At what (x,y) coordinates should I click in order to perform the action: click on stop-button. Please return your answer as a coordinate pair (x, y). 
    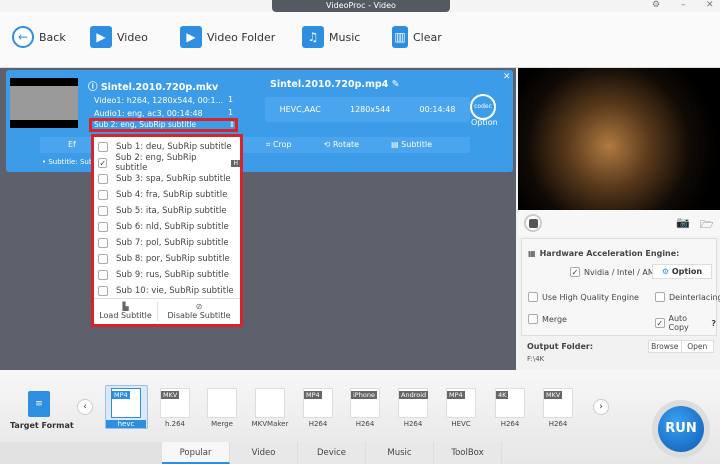
    Looking at the image, I should click on (533, 223).